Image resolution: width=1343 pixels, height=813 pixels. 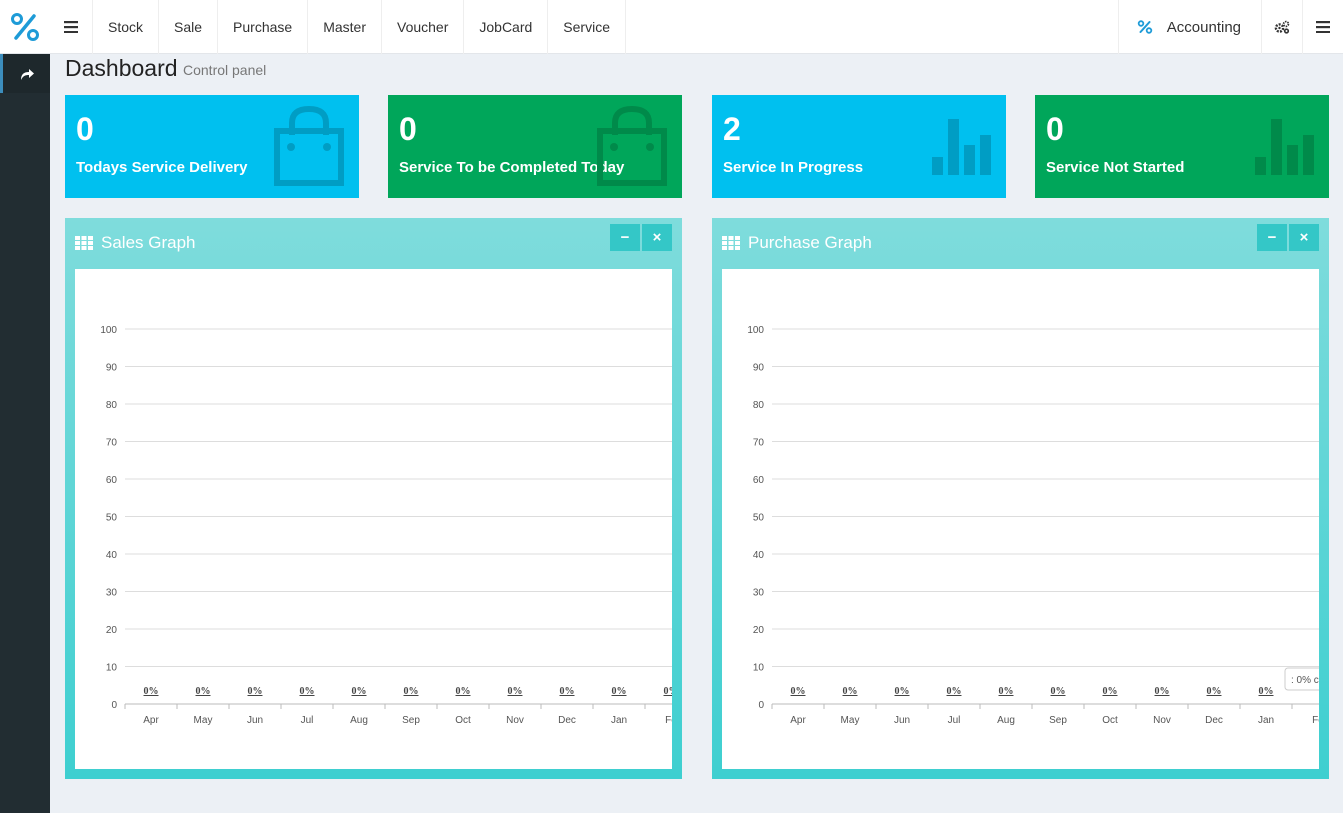 What do you see at coordinates (148, 242) in the screenshot?
I see `panel-title: Sales Graph` at bounding box center [148, 242].